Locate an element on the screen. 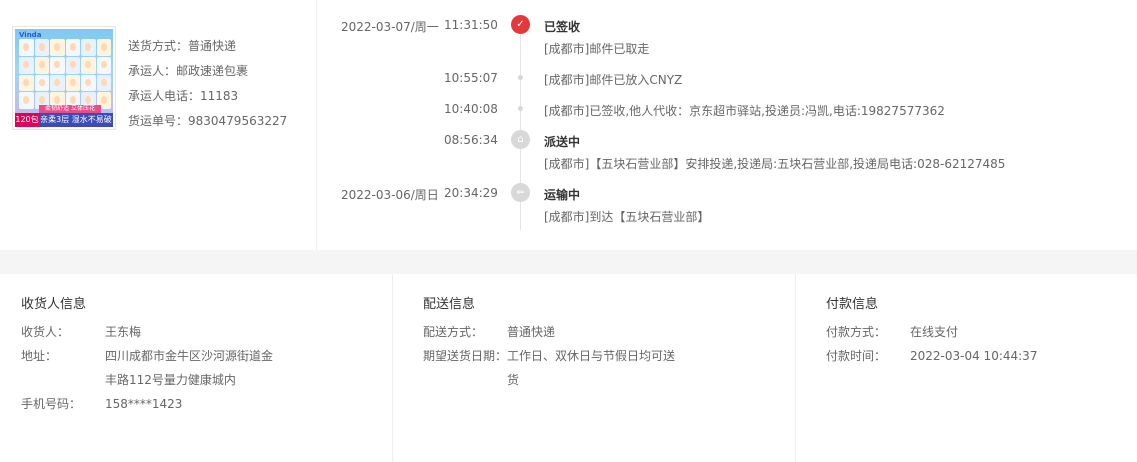  delivery-title: 配送信息 is located at coordinates (449, 304).